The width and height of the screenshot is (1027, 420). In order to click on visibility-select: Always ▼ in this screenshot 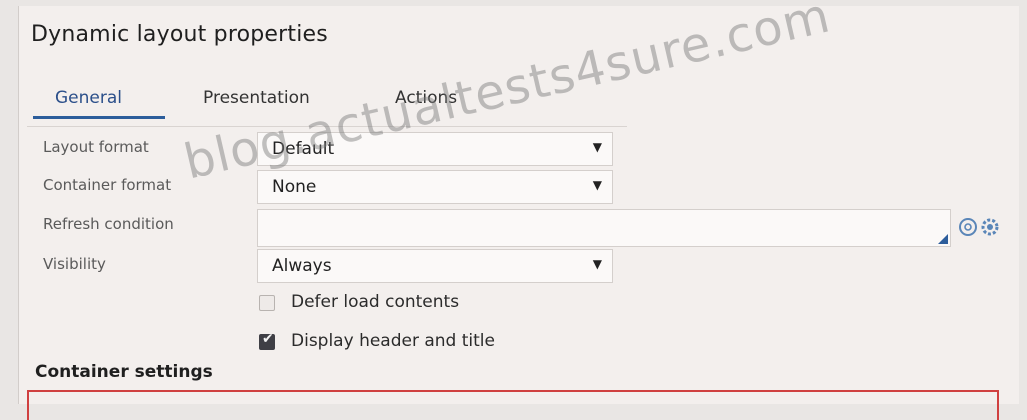, I will do `click(435, 266)`.